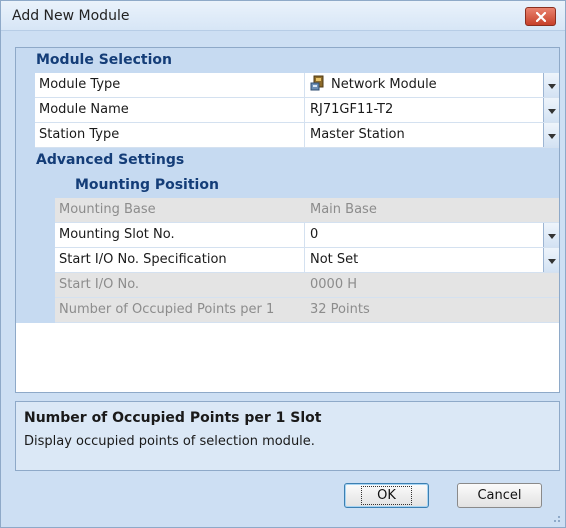  I want to click on close-x-icon, so click(541, 17).